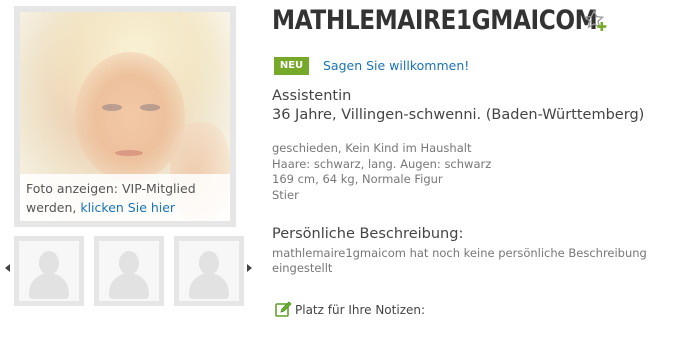 The width and height of the screenshot is (679, 347). I want to click on become-vip-link: klicken Sie hier, so click(127, 207).